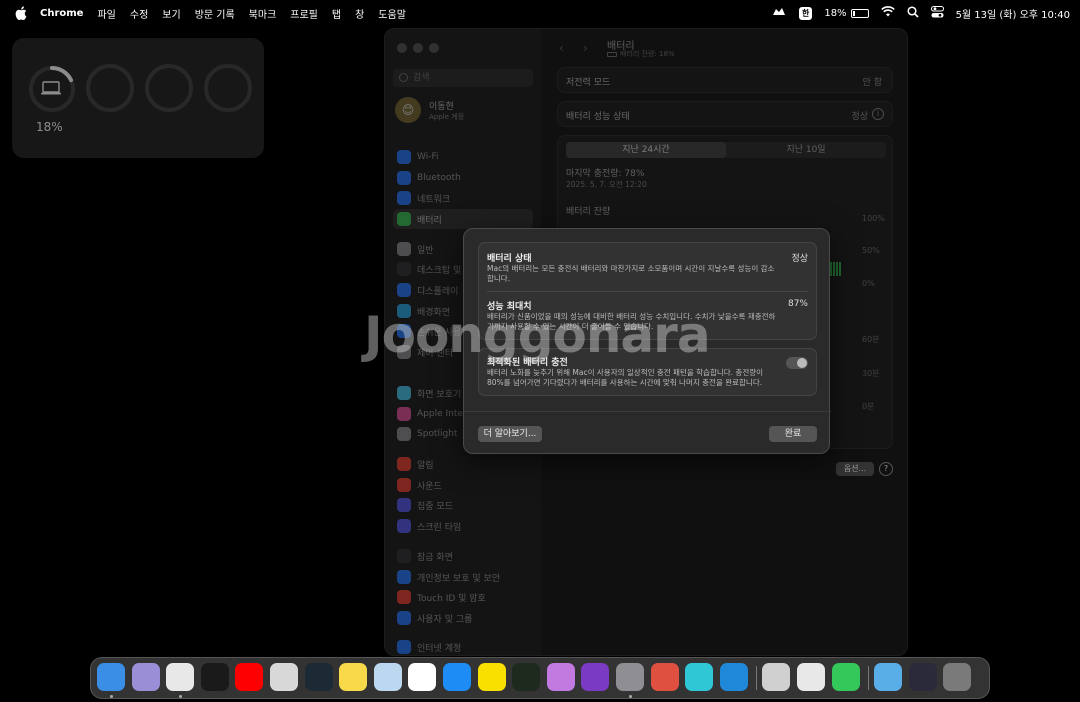 The image size is (1080, 702). I want to click on control-center-icon, so click(937, 13).